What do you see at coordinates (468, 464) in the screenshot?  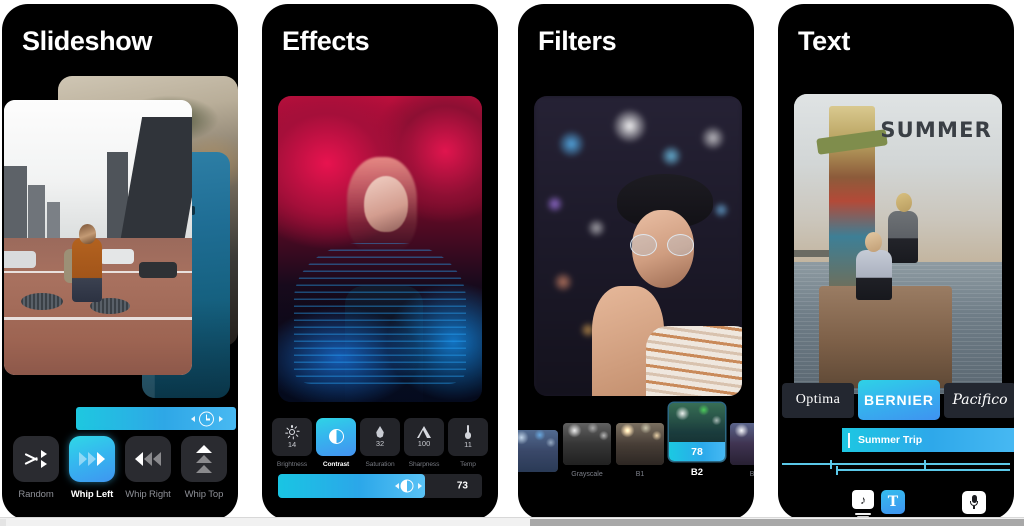 I see `adjustment-label: Temp` at bounding box center [468, 464].